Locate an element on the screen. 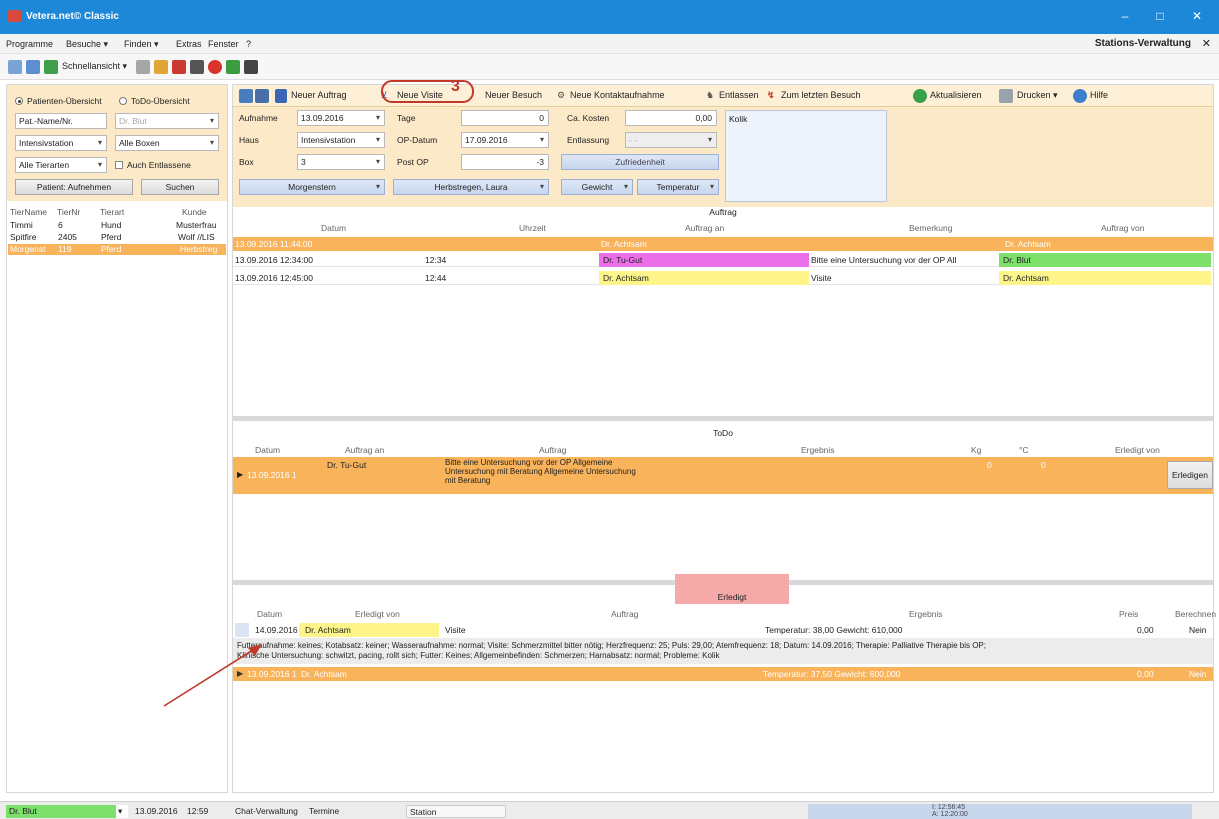  include-discharged-checkbox is located at coordinates (119, 165).